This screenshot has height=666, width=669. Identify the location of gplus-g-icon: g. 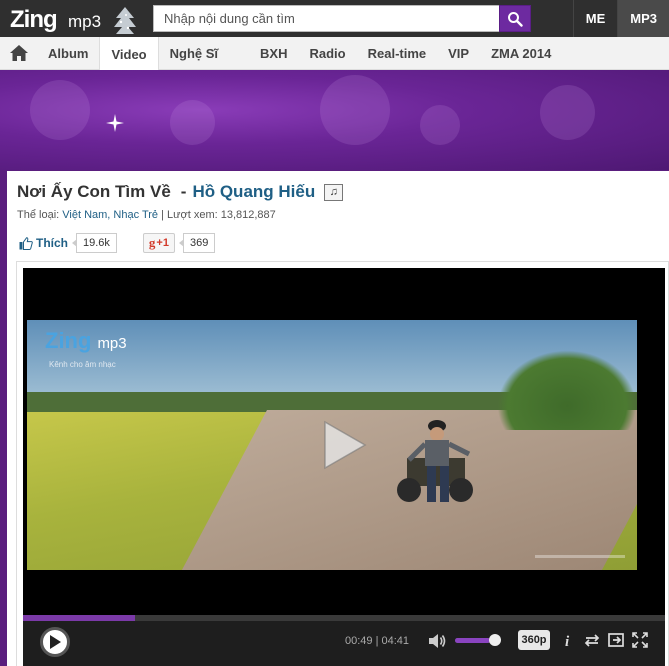
(152, 242).